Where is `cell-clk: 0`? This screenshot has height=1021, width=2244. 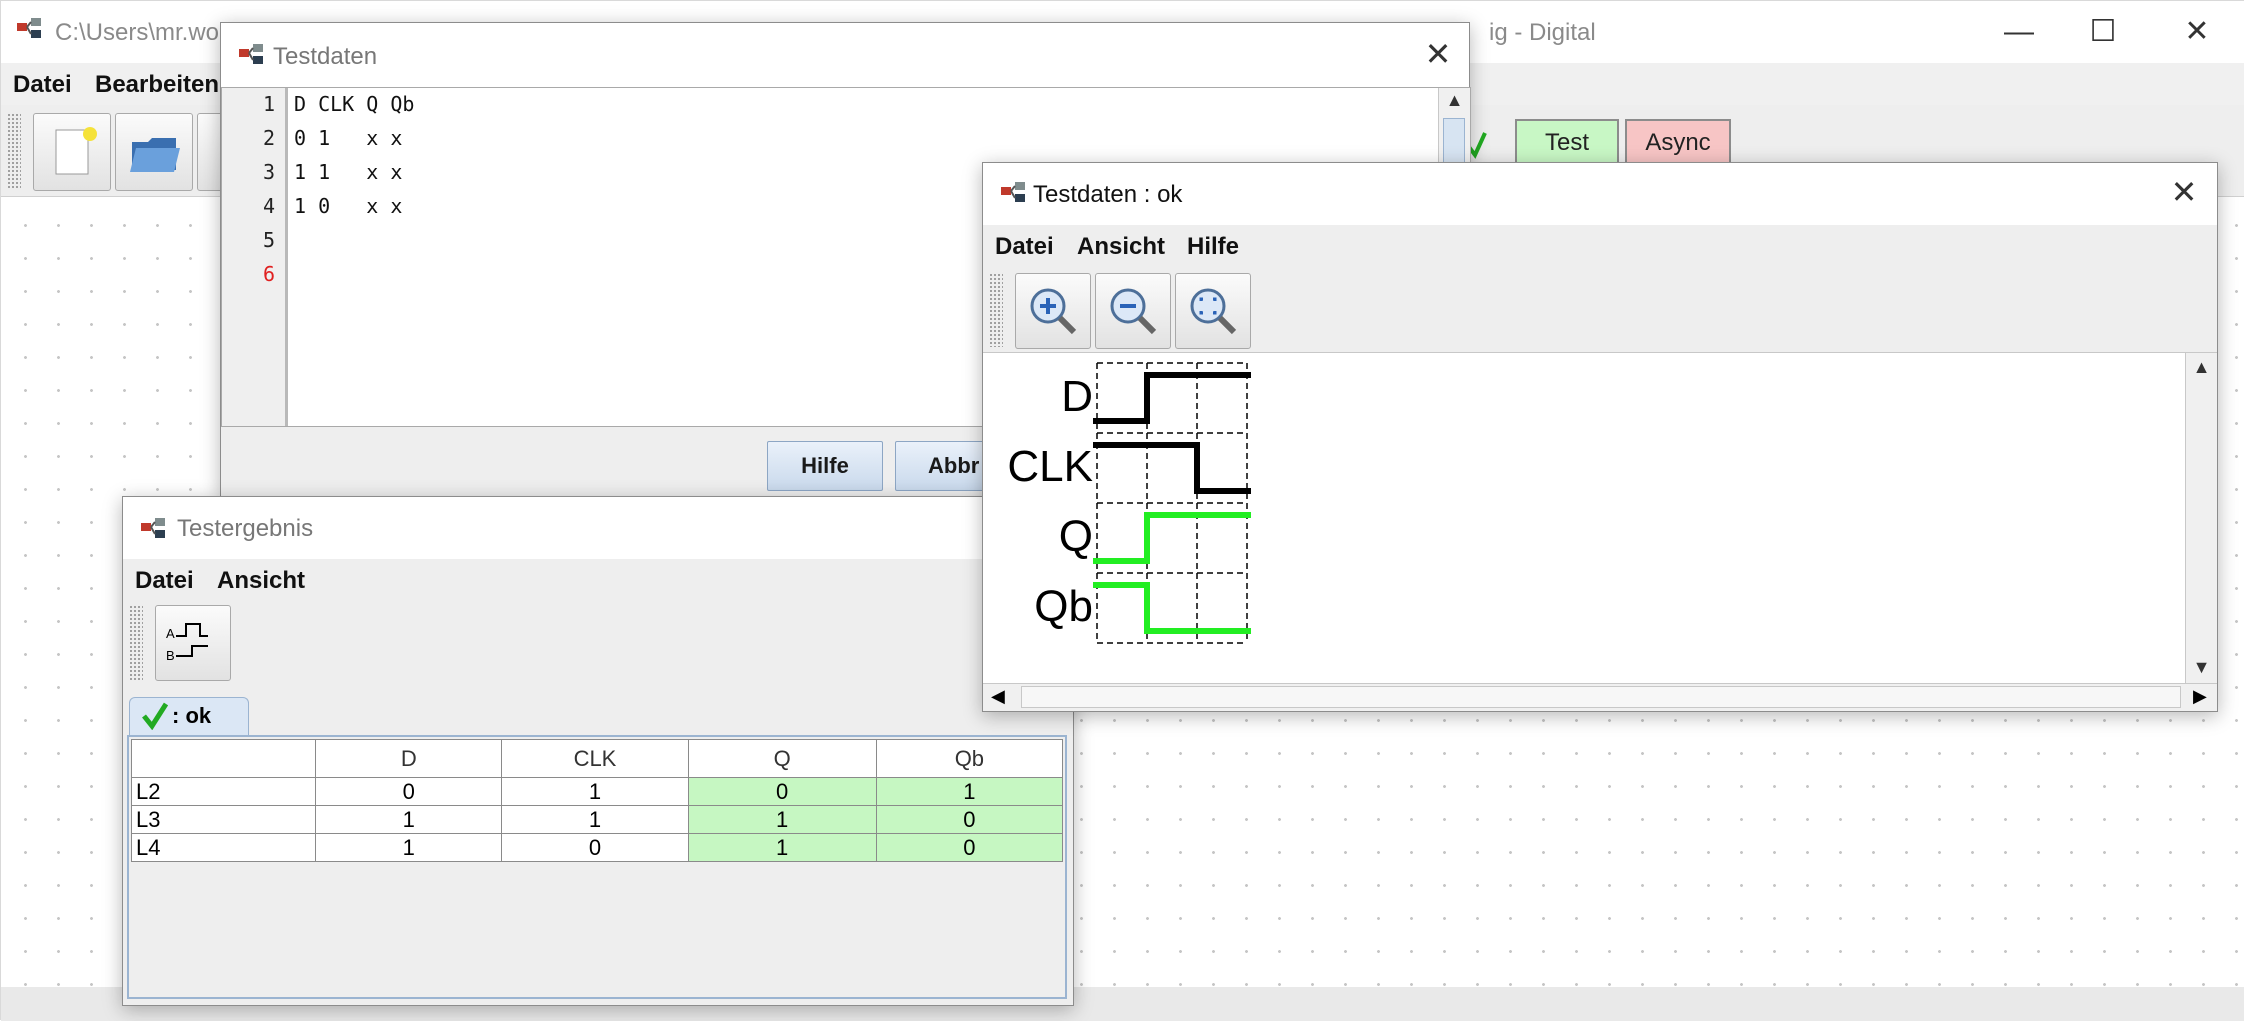
cell-clk: 0 is located at coordinates (595, 847).